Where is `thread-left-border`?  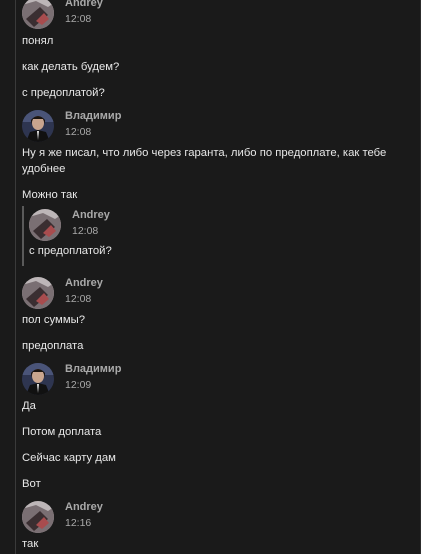
thread-left-border is located at coordinates (15, 277).